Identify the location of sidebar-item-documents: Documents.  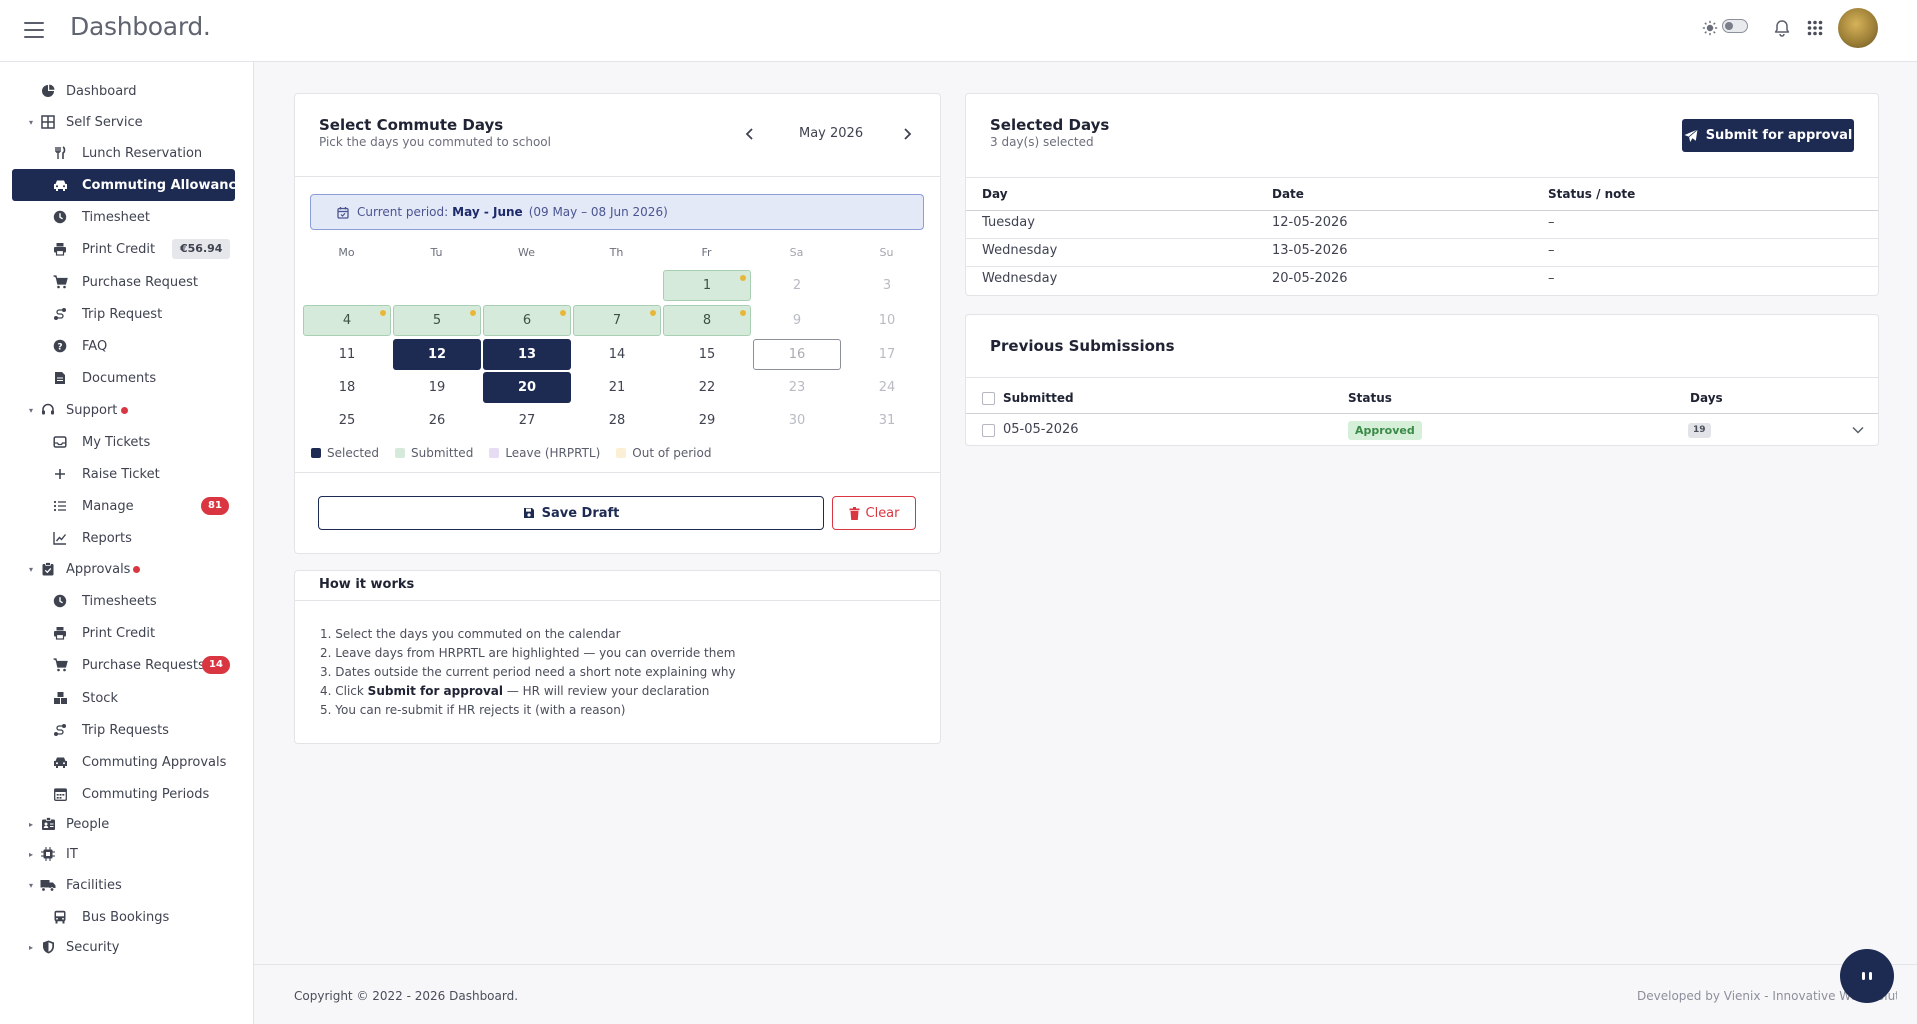
(127, 378).